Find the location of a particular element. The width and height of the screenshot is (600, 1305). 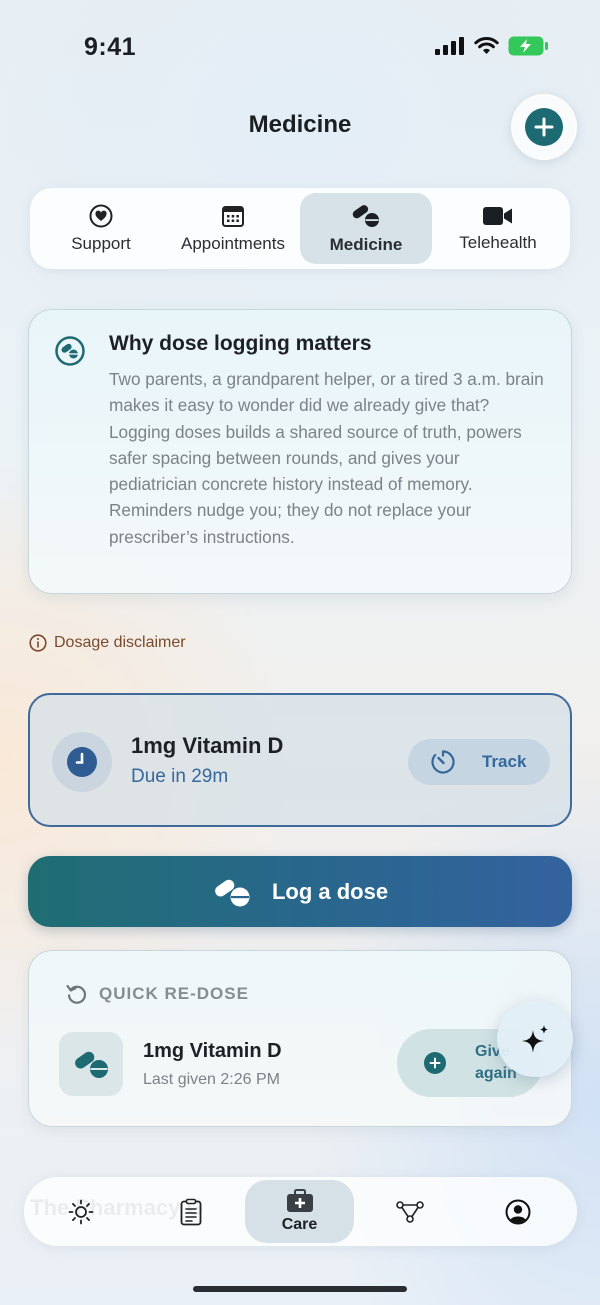

tab-telehealth: Telehealth is located at coordinates (498, 228).